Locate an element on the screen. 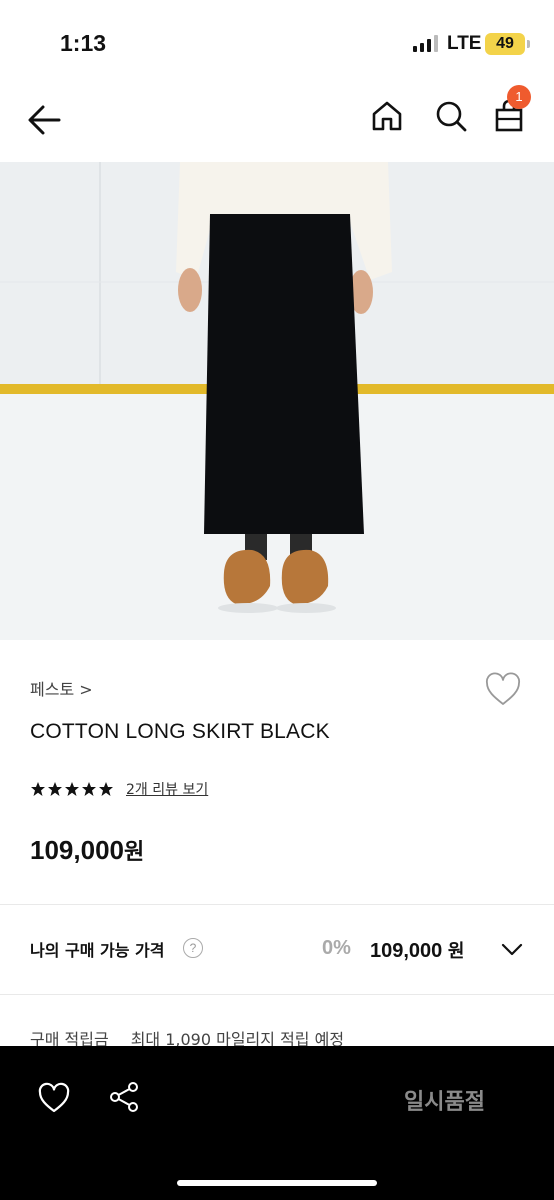  review-link: 2개 리뷰 보기 is located at coordinates (167, 789).